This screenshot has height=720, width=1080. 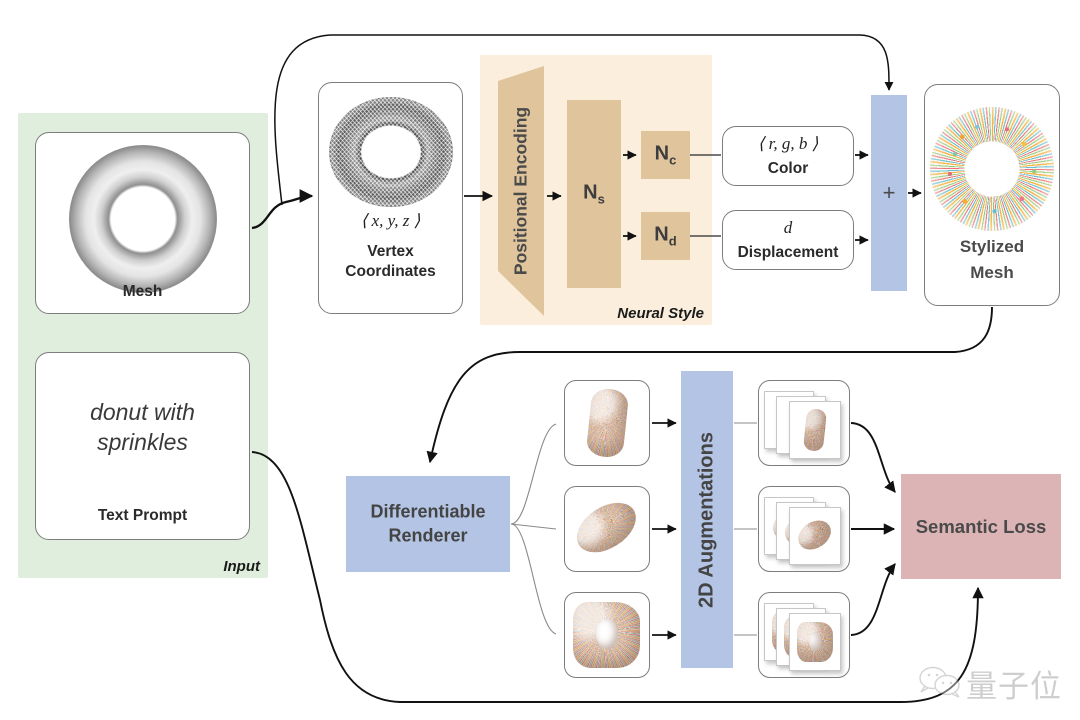 What do you see at coordinates (1014, 687) in the screenshot?
I see `watermark-text: 量子位` at bounding box center [1014, 687].